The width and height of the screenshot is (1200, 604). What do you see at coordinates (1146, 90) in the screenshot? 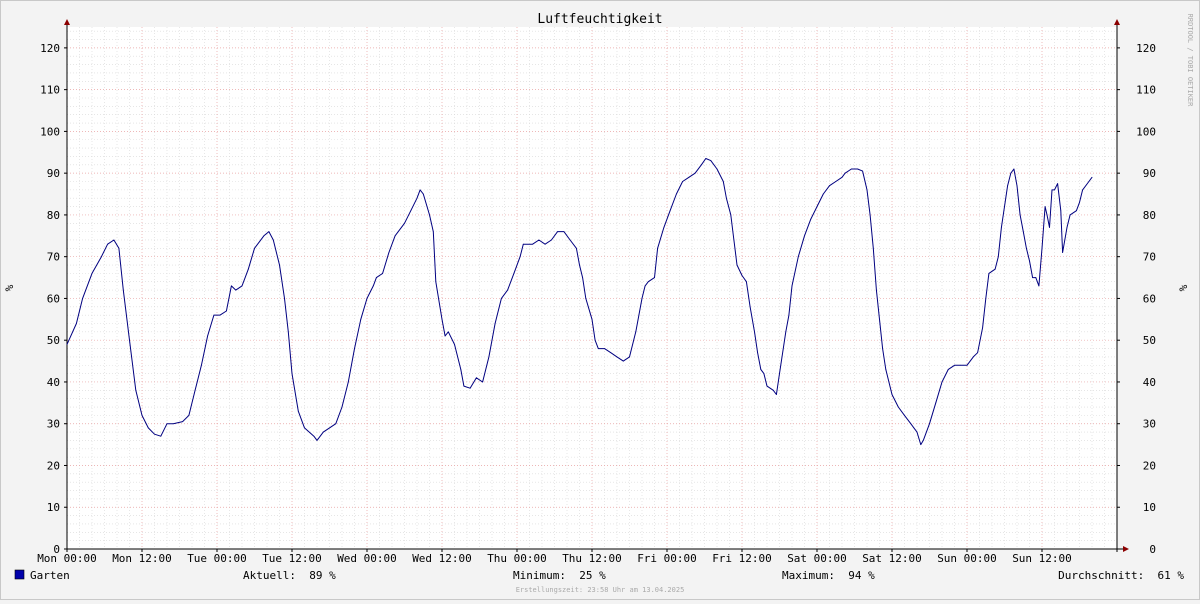
I see `y-tick-label-right: 110` at bounding box center [1146, 90].